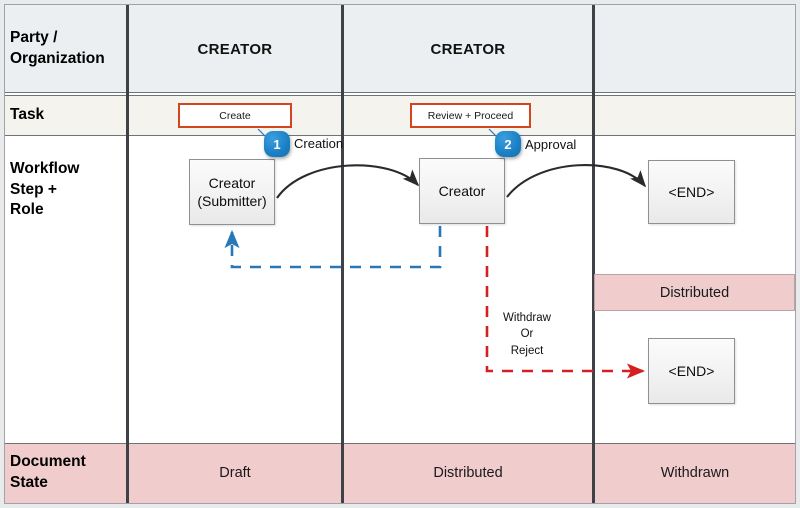 Image resolution: width=800 pixels, height=508 pixels. I want to click on column-header-2: CREATOR, so click(468, 49).